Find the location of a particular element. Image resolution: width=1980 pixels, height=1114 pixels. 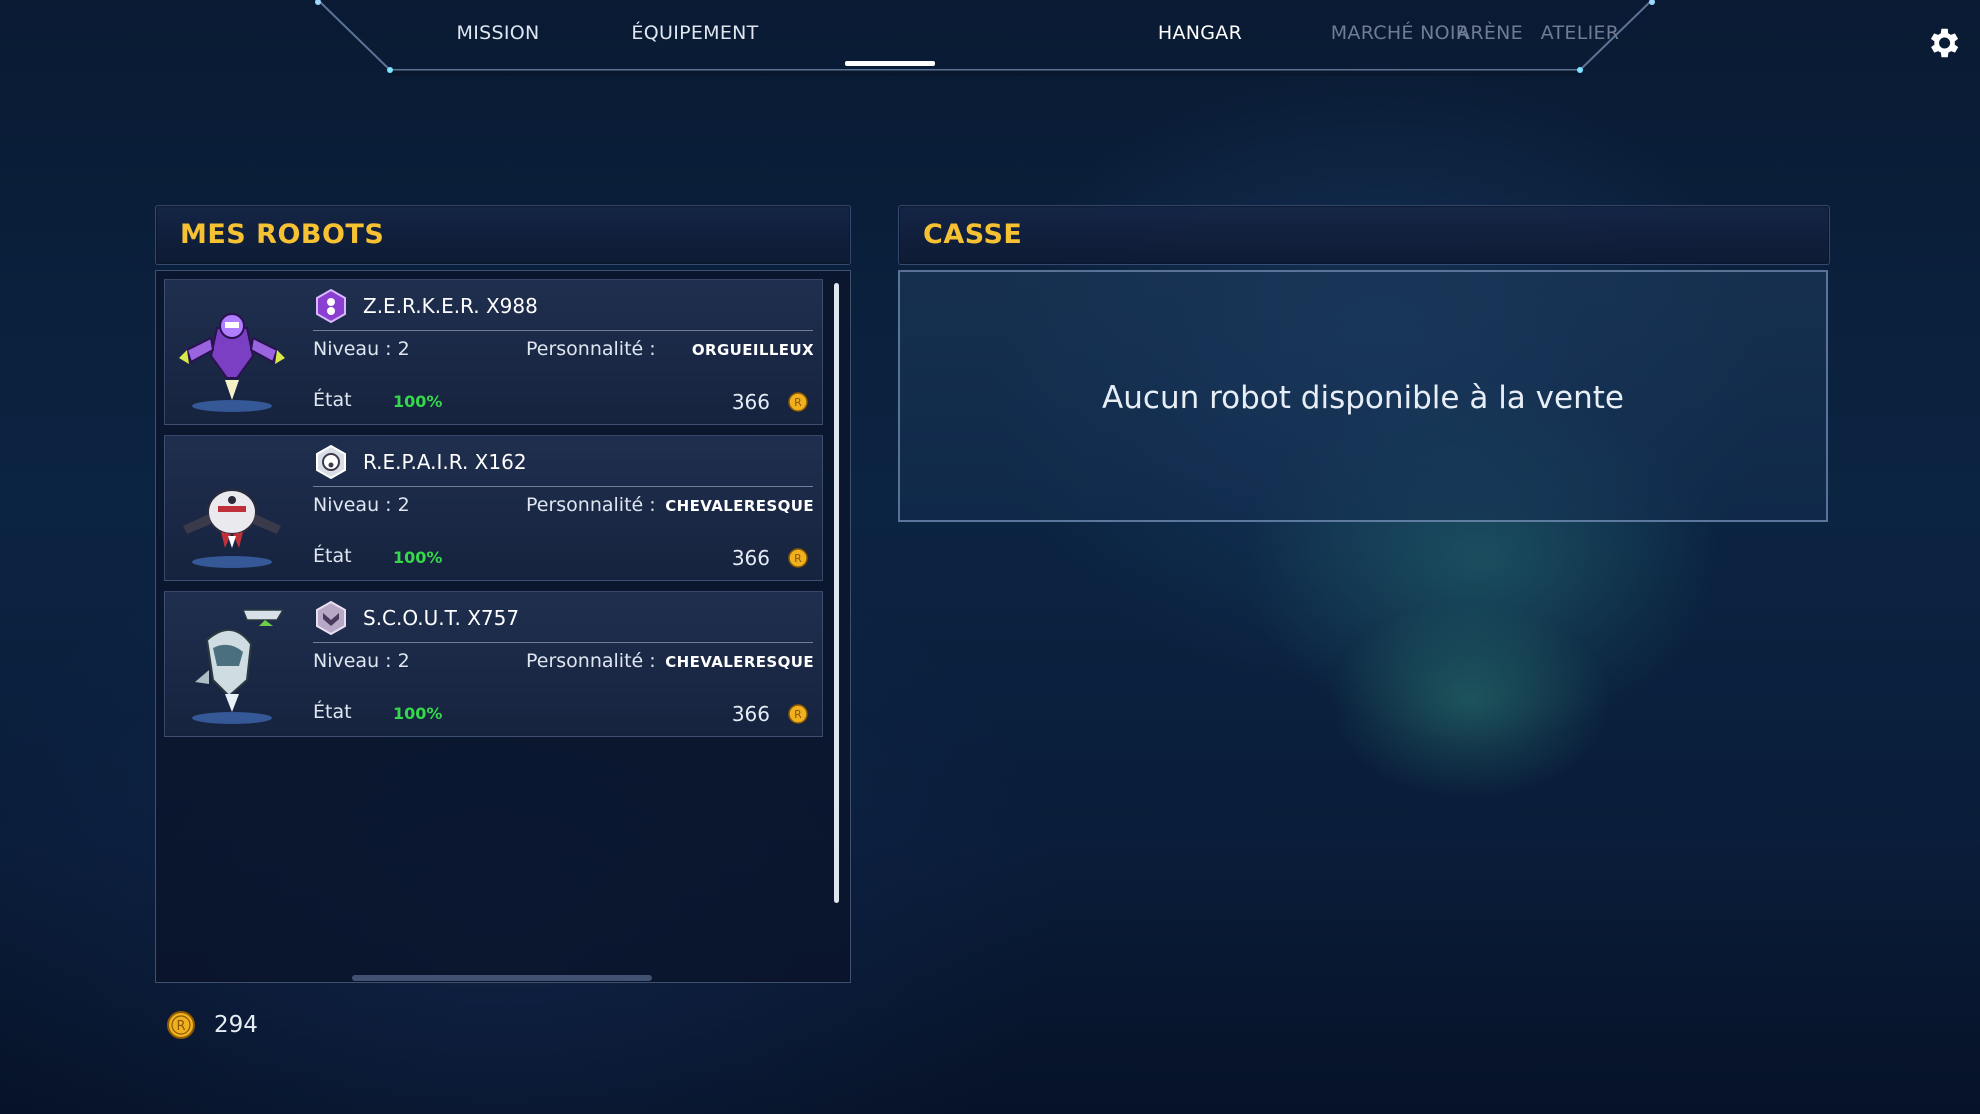

tab-hangar: HANGAR is located at coordinates (1200, 37).